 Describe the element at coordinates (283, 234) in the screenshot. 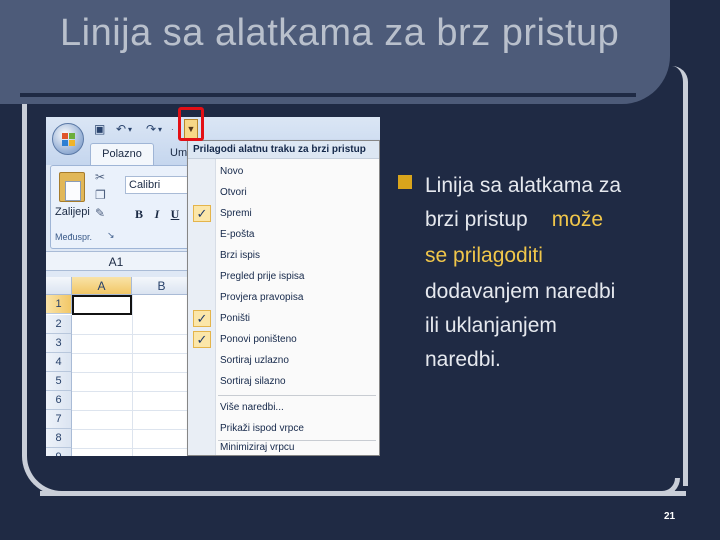

I see `menu-item-email: ✓E-pošta` at that location.